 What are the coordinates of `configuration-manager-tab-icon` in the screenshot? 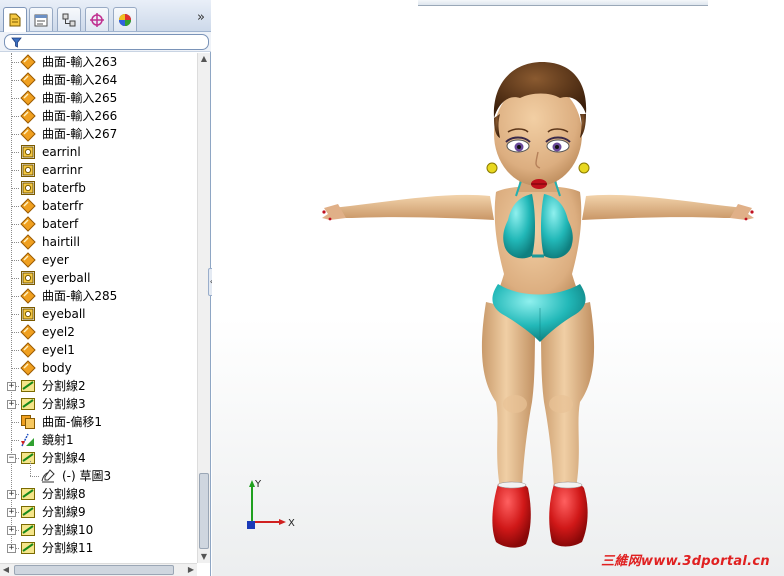 It's located at (69, 19).